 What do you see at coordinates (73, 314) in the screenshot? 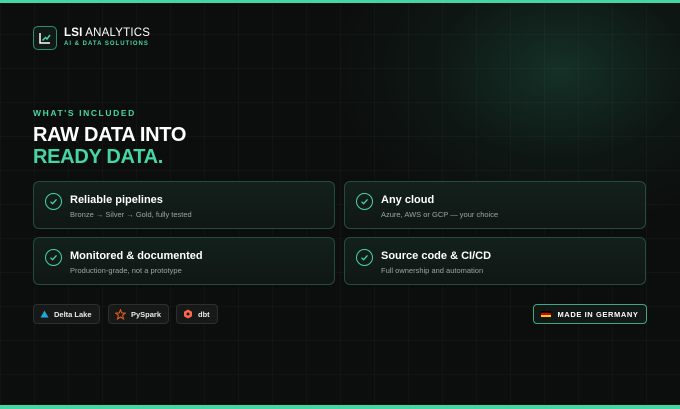
I see `tech-chip-label: Delta Lake` at bounding box center [73, 314].